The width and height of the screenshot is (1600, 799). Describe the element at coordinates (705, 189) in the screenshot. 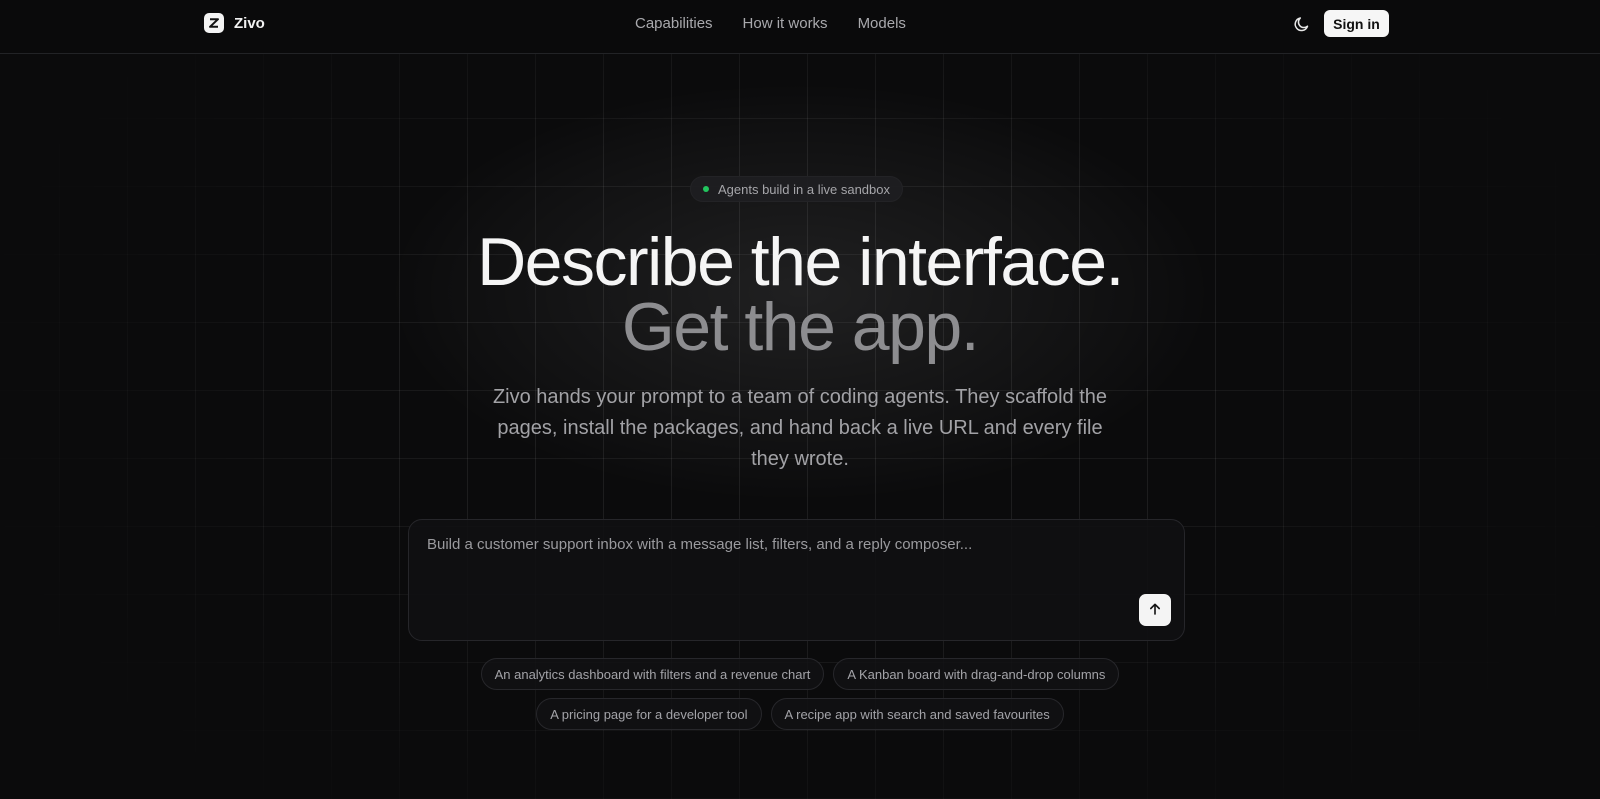

I see `status-dot-icon` at that location.